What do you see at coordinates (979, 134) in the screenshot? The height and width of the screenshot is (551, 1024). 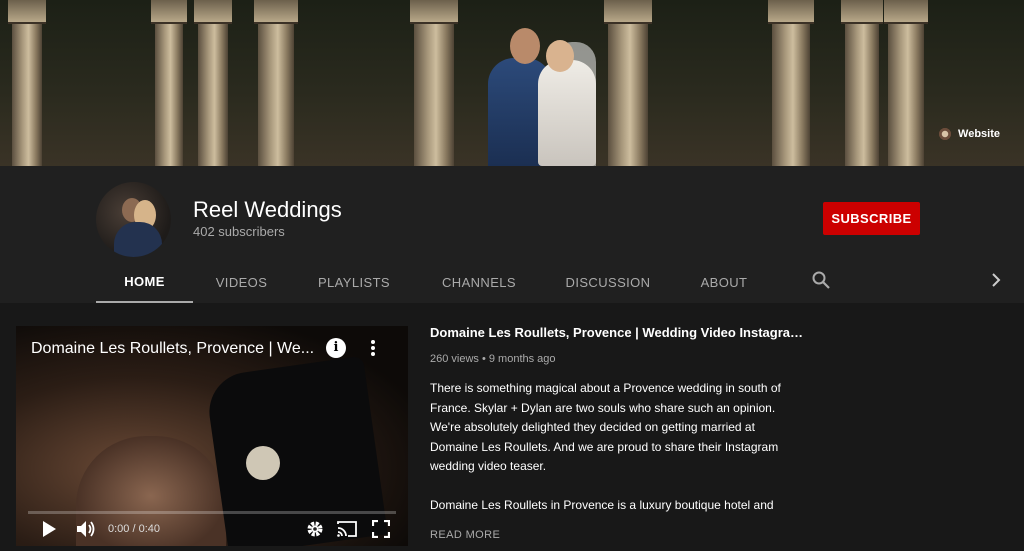 I see `website-link-label: Website` at bounding box center [979, 134].